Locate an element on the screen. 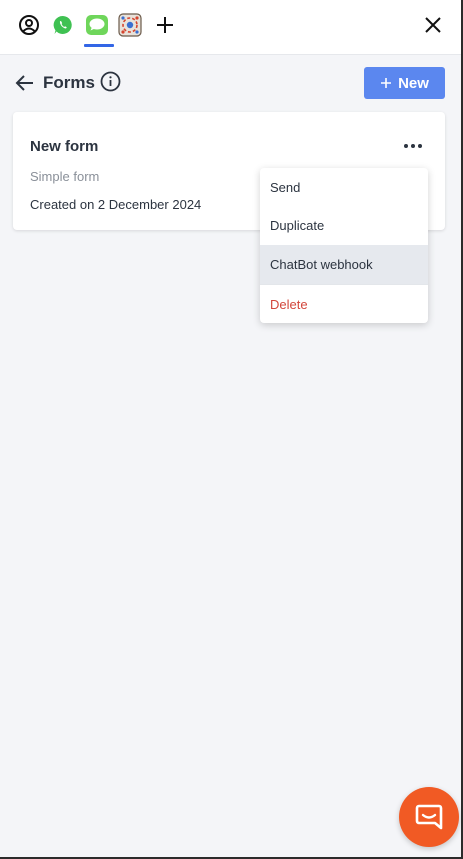 This screenshot has height=859, width=463. tab-bar is located at coordinates (230, 27).